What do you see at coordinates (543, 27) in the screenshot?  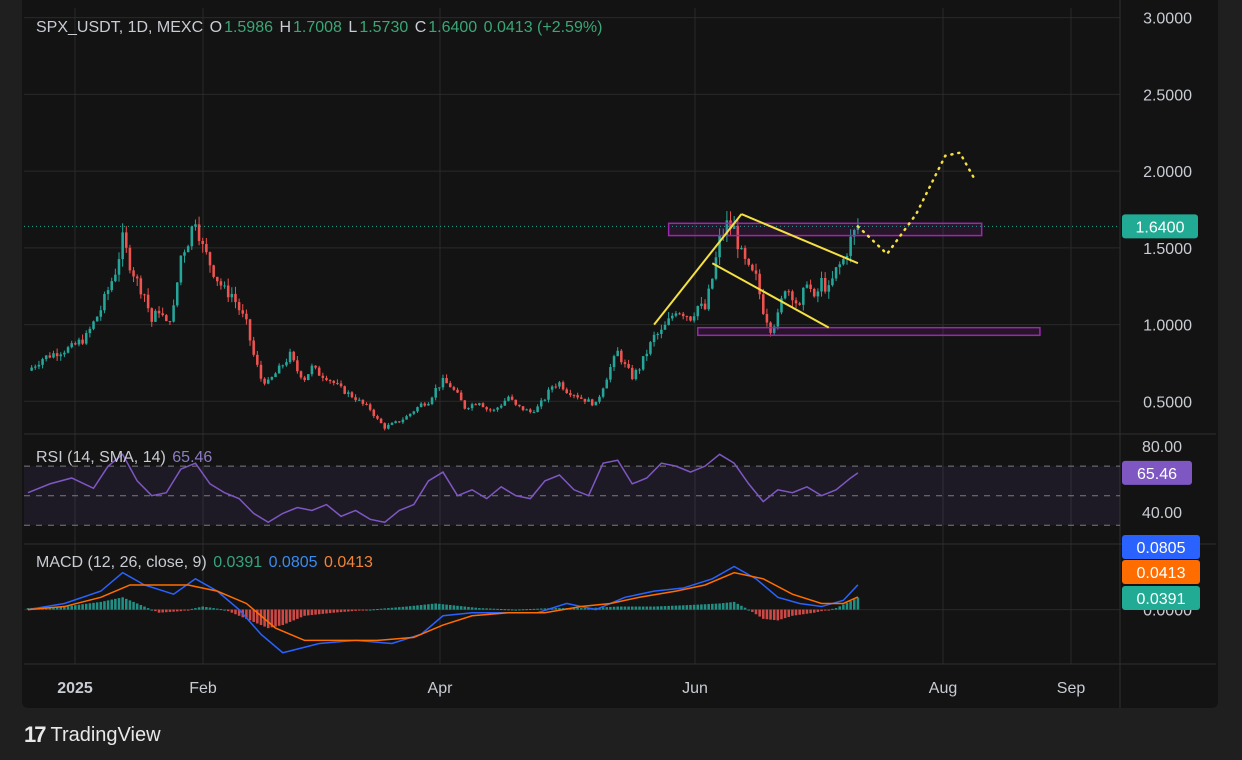 I see `change-value: 0.0413 (+2.59%)` at bounding box center [543, 27].